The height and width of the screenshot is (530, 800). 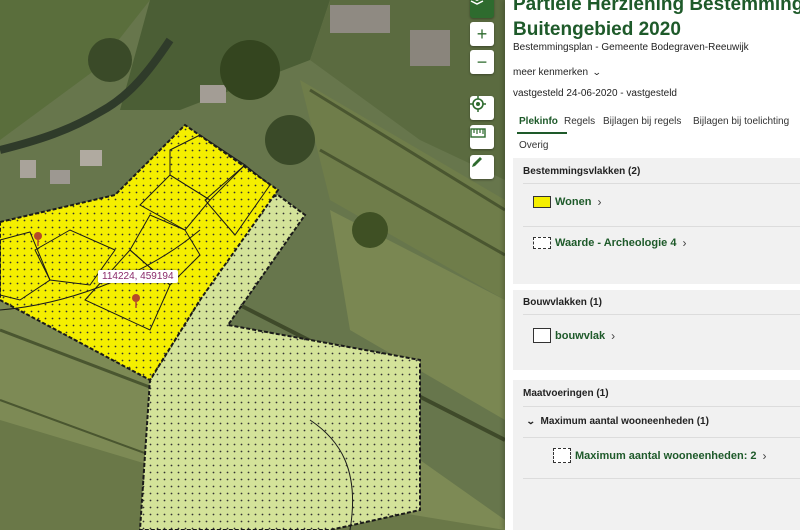 I want to click on tab-regels: Regels, so click(x=579, y=121).